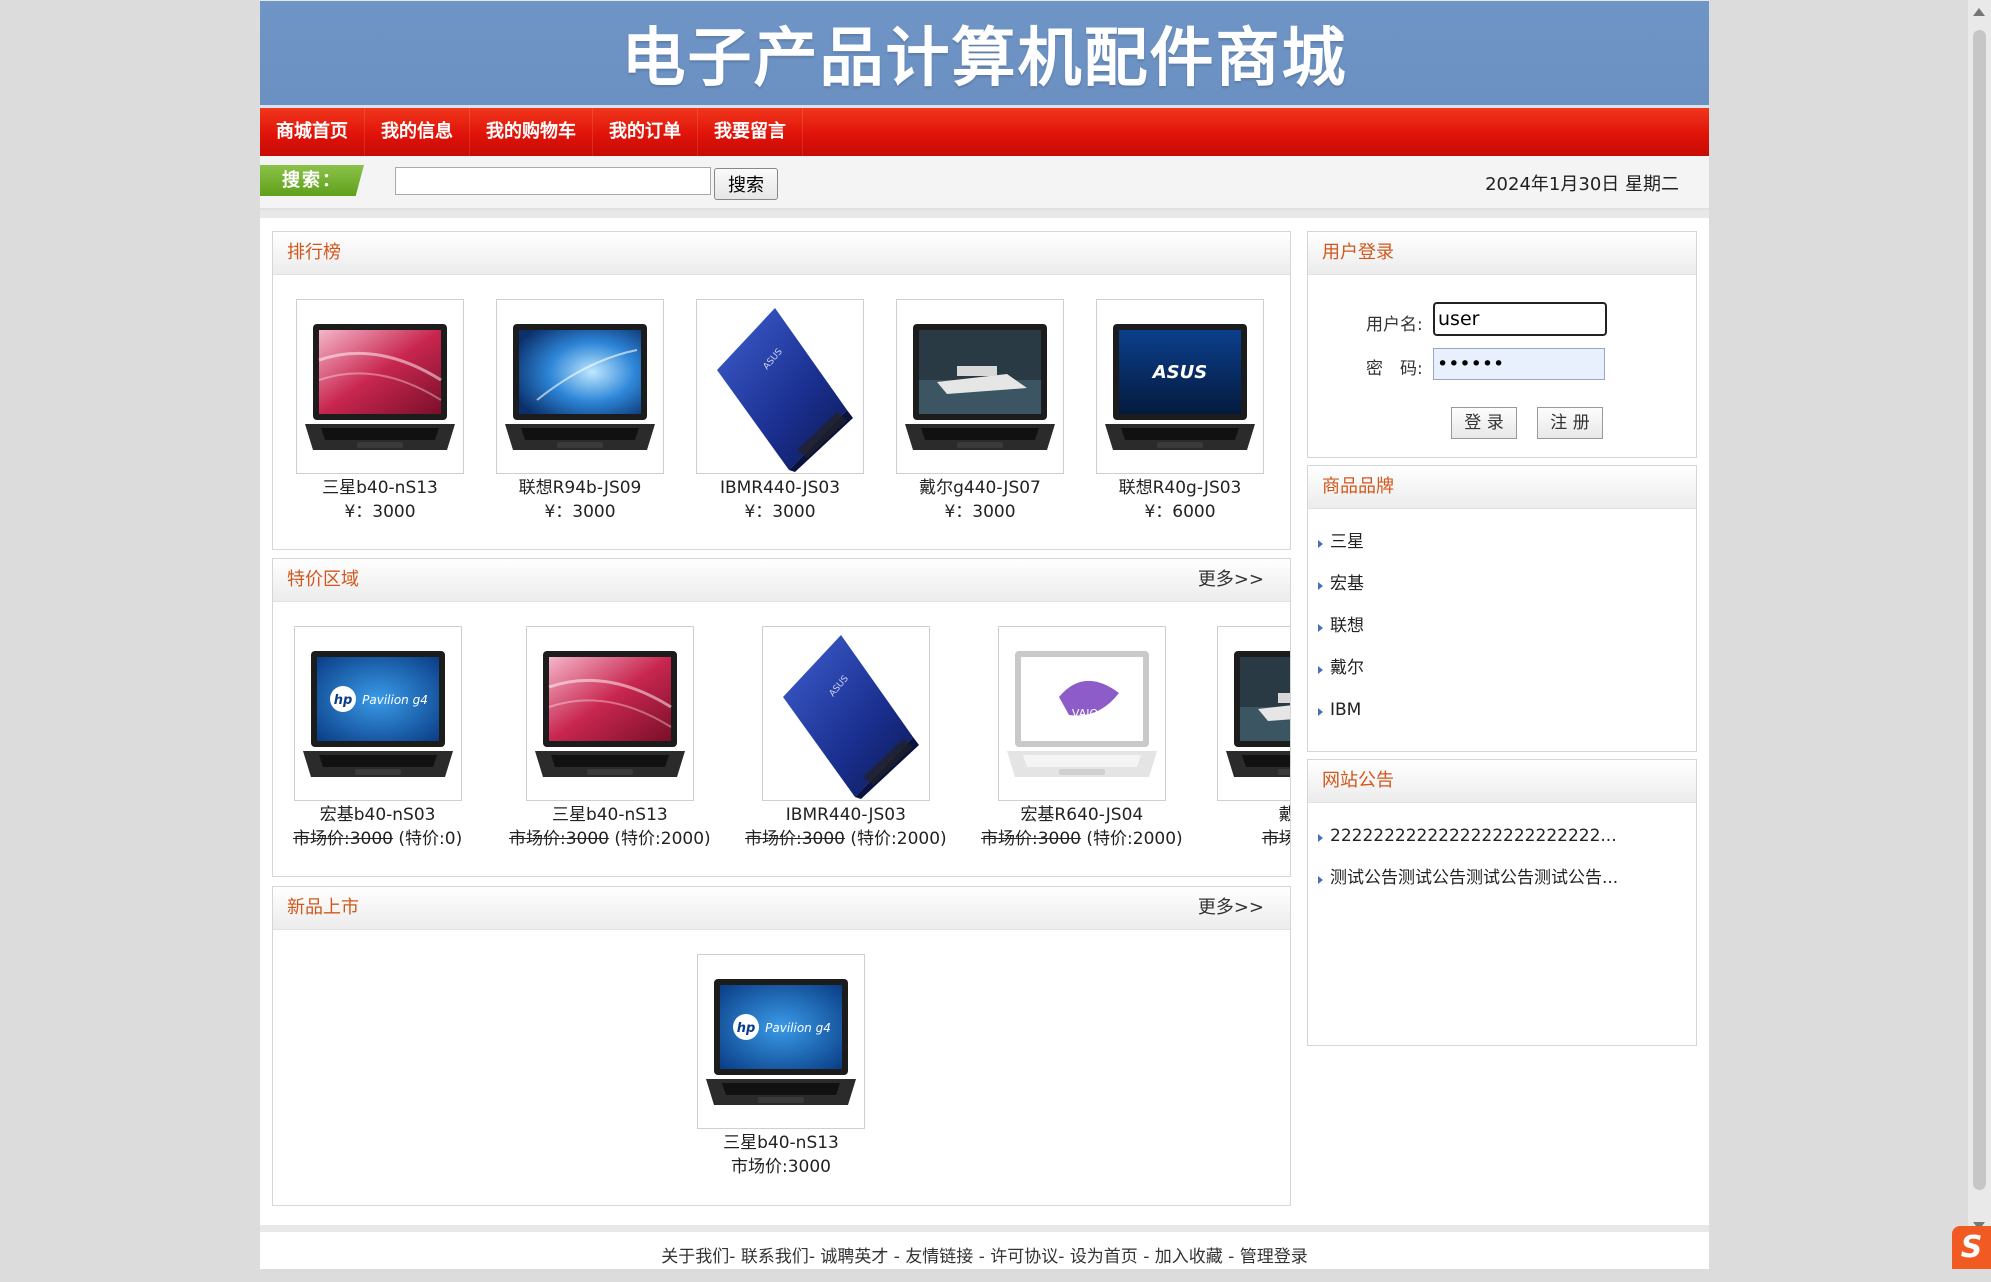 This screenshot has height=1282, width=1991. I want to click on brand-item-acer: 宏基, so click(1506, 584).